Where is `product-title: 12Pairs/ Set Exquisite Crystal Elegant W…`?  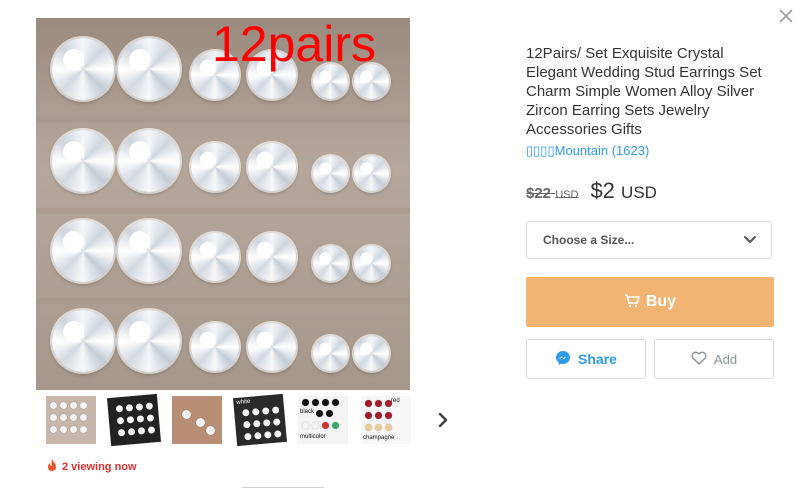
product-title: 12Pairs/ Set Exquisite Crystal Elegant W… is located at coordinates (644, 91).